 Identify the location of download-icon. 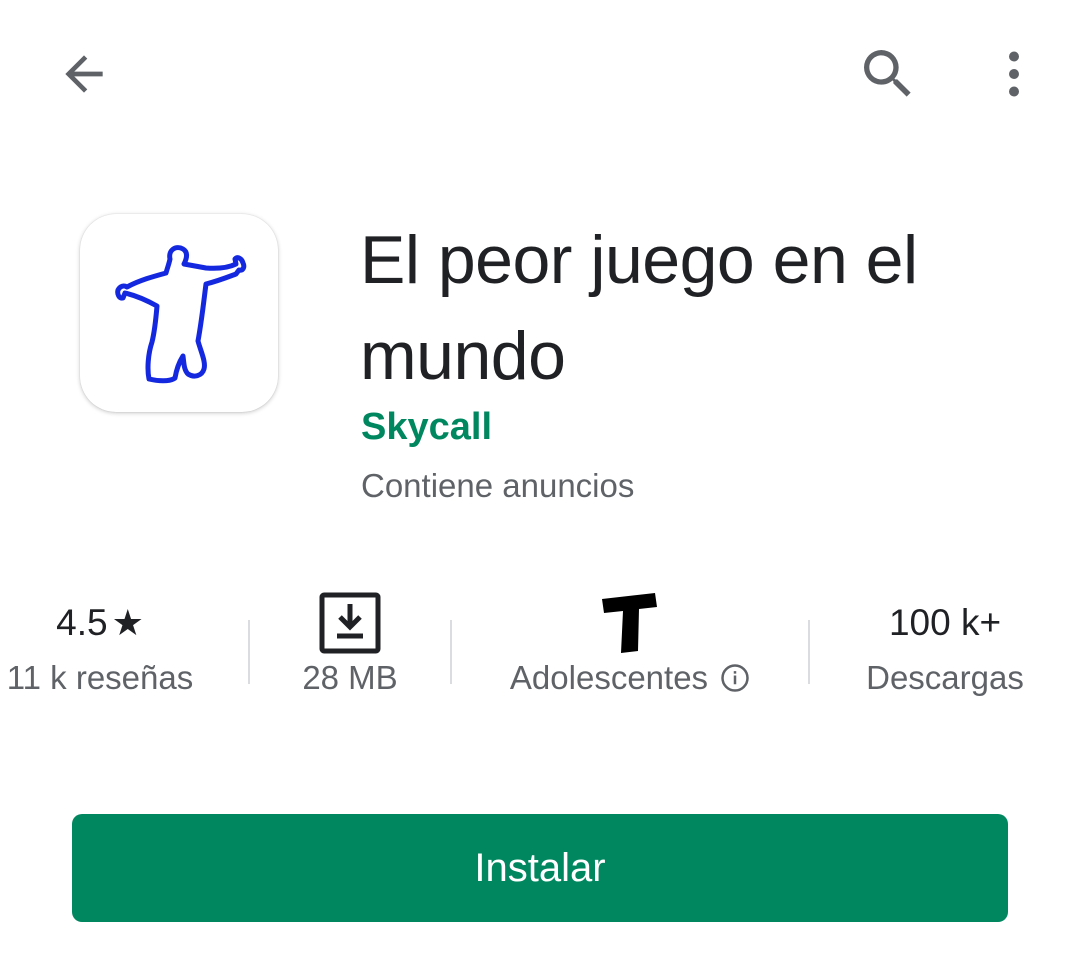
(350, 623).